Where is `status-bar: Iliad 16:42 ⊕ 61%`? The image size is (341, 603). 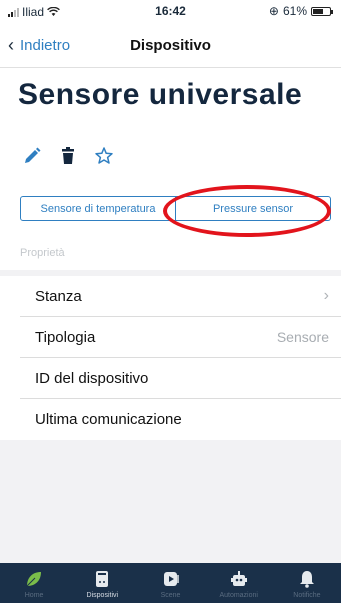
status-bar: Iliad 16:42 ⊕ 61% is located at coordinates (170, 11).